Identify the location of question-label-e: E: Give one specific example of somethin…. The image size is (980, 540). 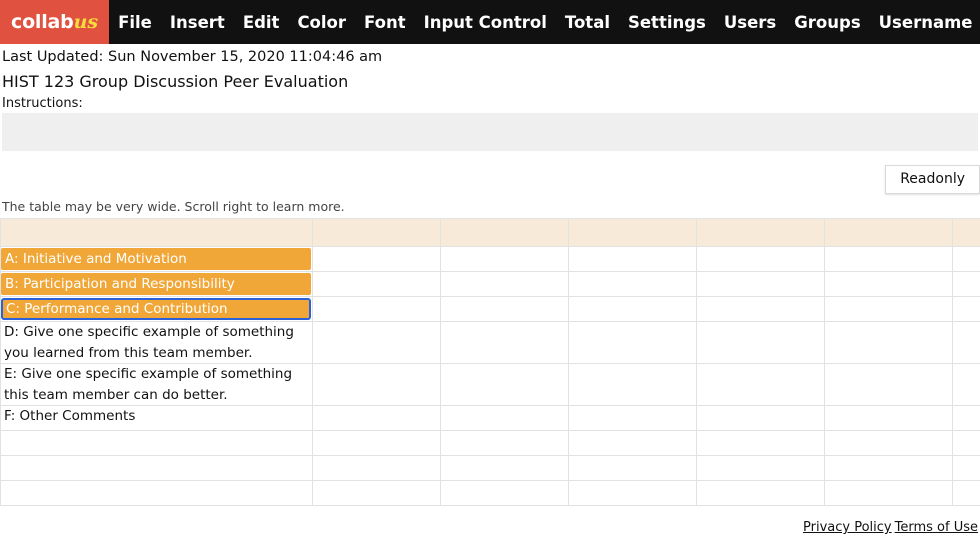
(156, 384).